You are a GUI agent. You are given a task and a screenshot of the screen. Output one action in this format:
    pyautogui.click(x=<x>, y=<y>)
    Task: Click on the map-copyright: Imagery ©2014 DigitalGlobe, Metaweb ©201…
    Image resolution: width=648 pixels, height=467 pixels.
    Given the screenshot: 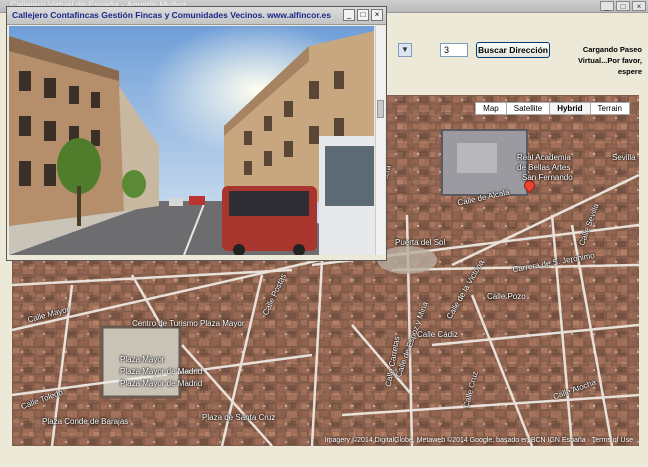 What is the action you would take?
    pyautogui.click(x=478, y=440)
    